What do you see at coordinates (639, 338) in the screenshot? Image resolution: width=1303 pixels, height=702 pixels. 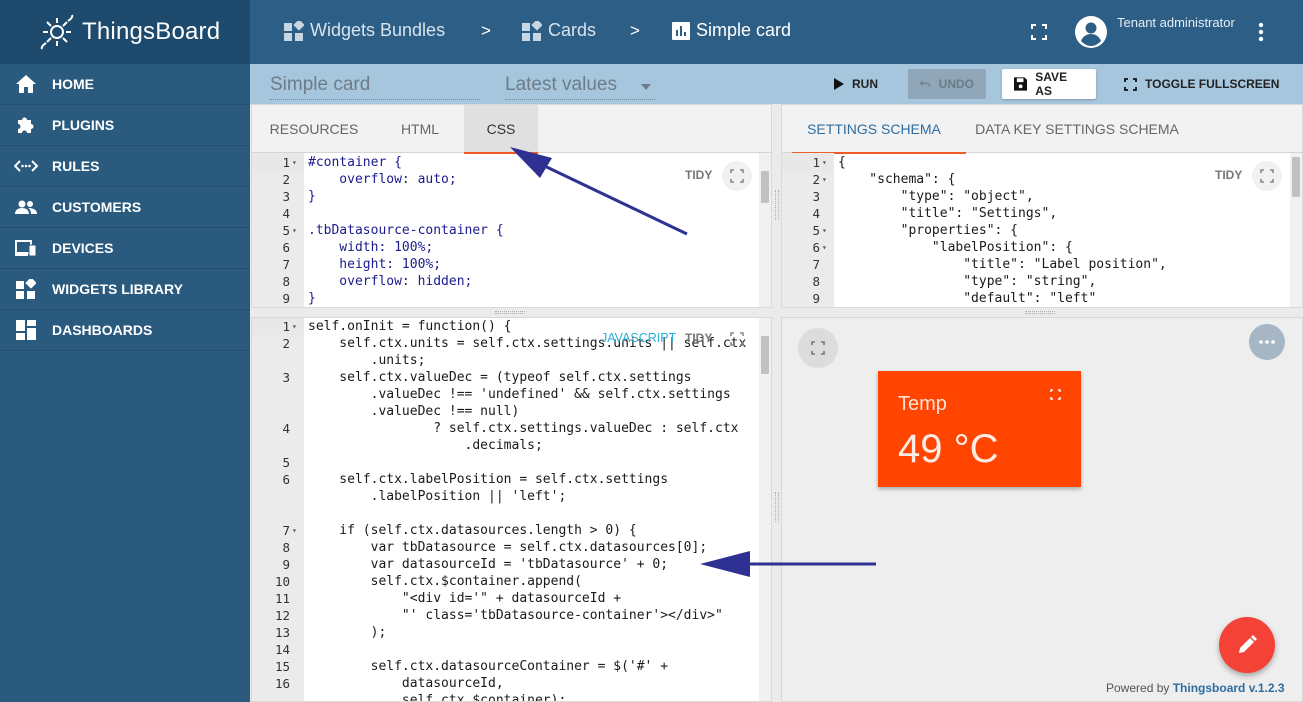 I see `language-label: JAVASCRIPT` at bounding box center [639, 338].